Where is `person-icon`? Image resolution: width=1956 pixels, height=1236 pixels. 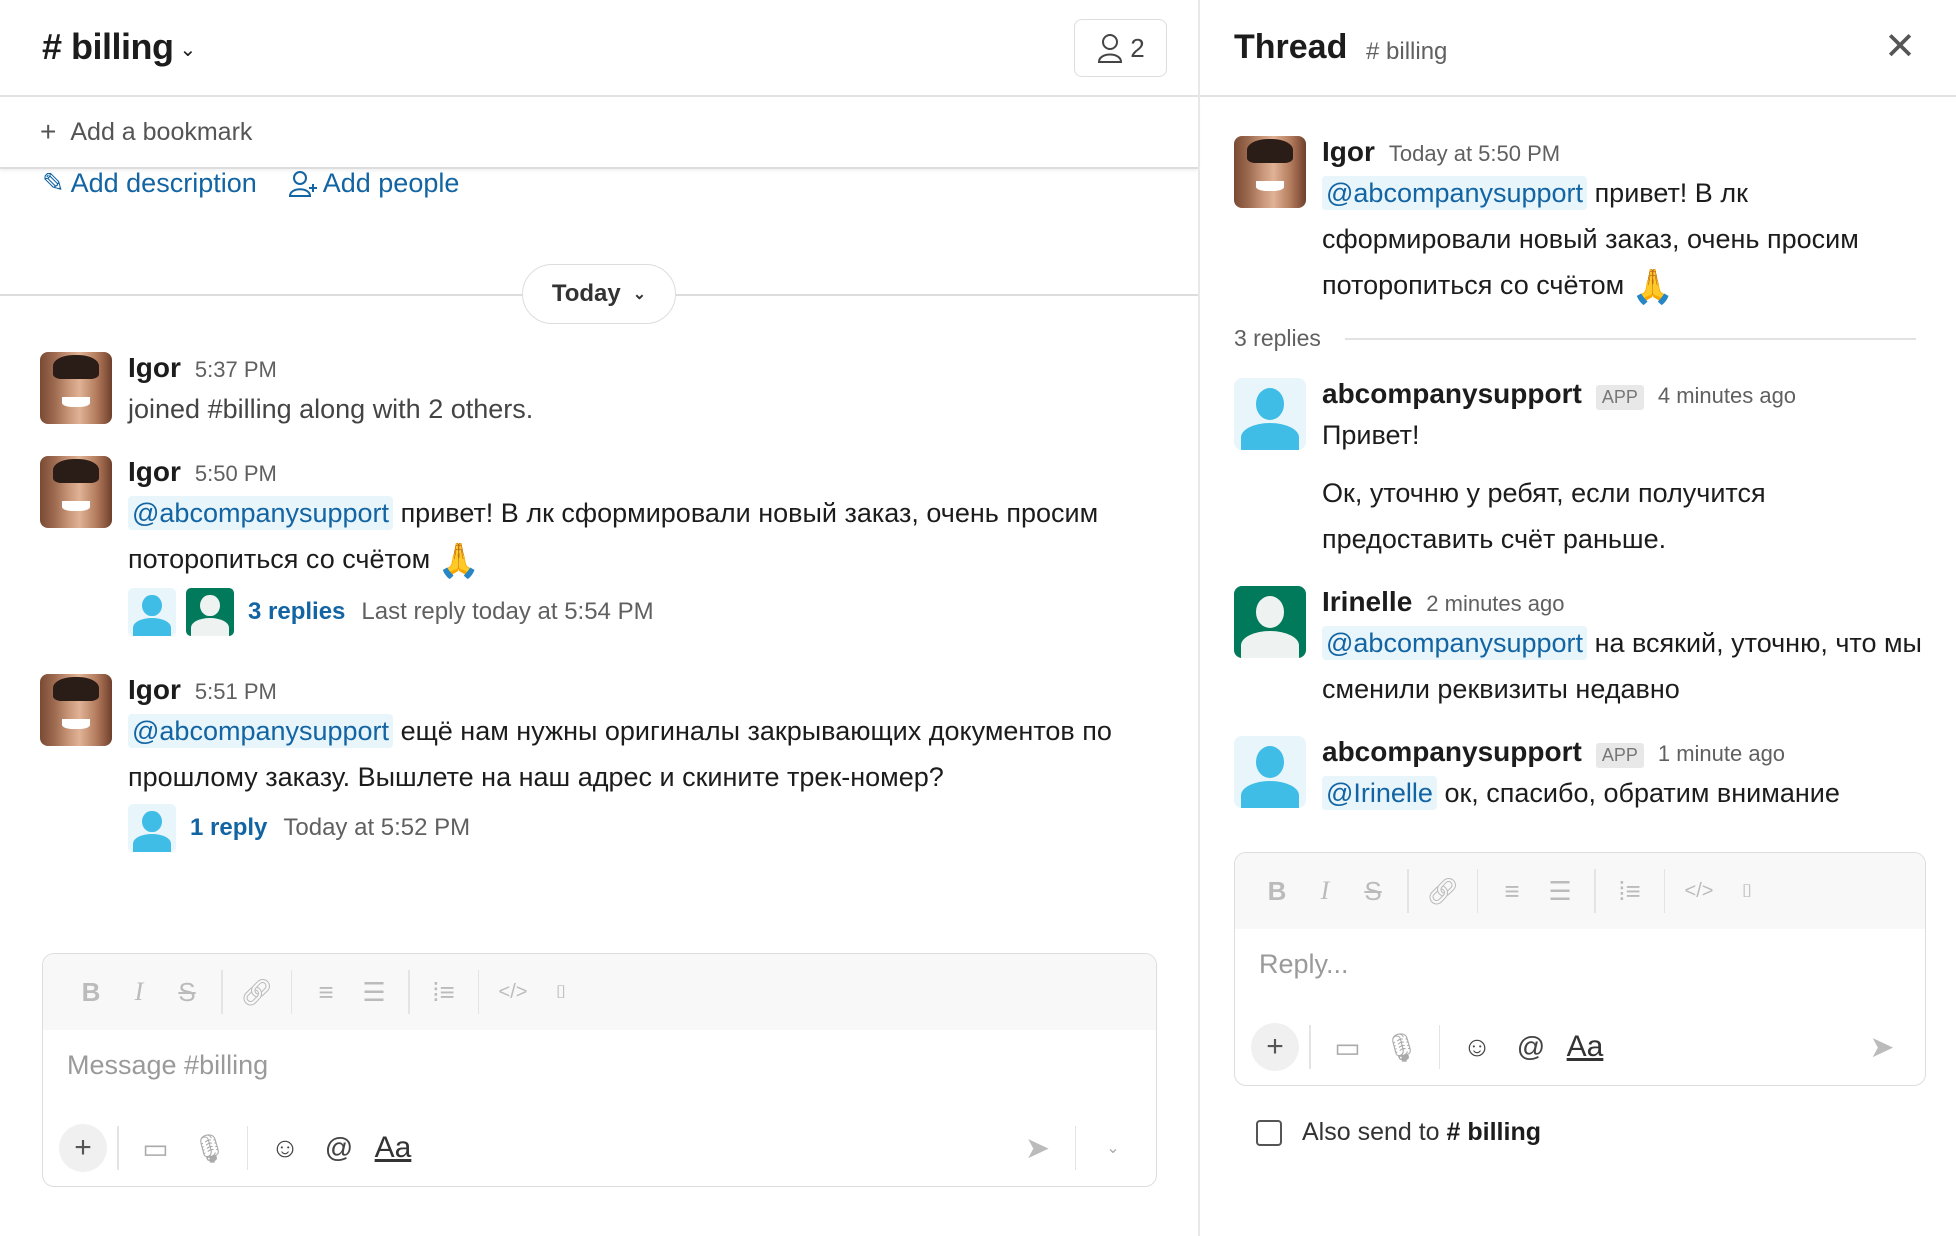 person-icon is located at coordinates (1110, 48).